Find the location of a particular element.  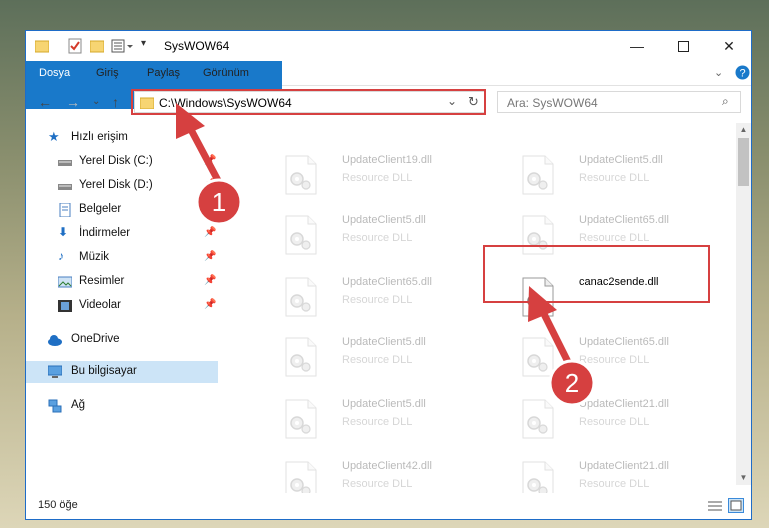

details-view-icon is located at coordinates (715, 506).